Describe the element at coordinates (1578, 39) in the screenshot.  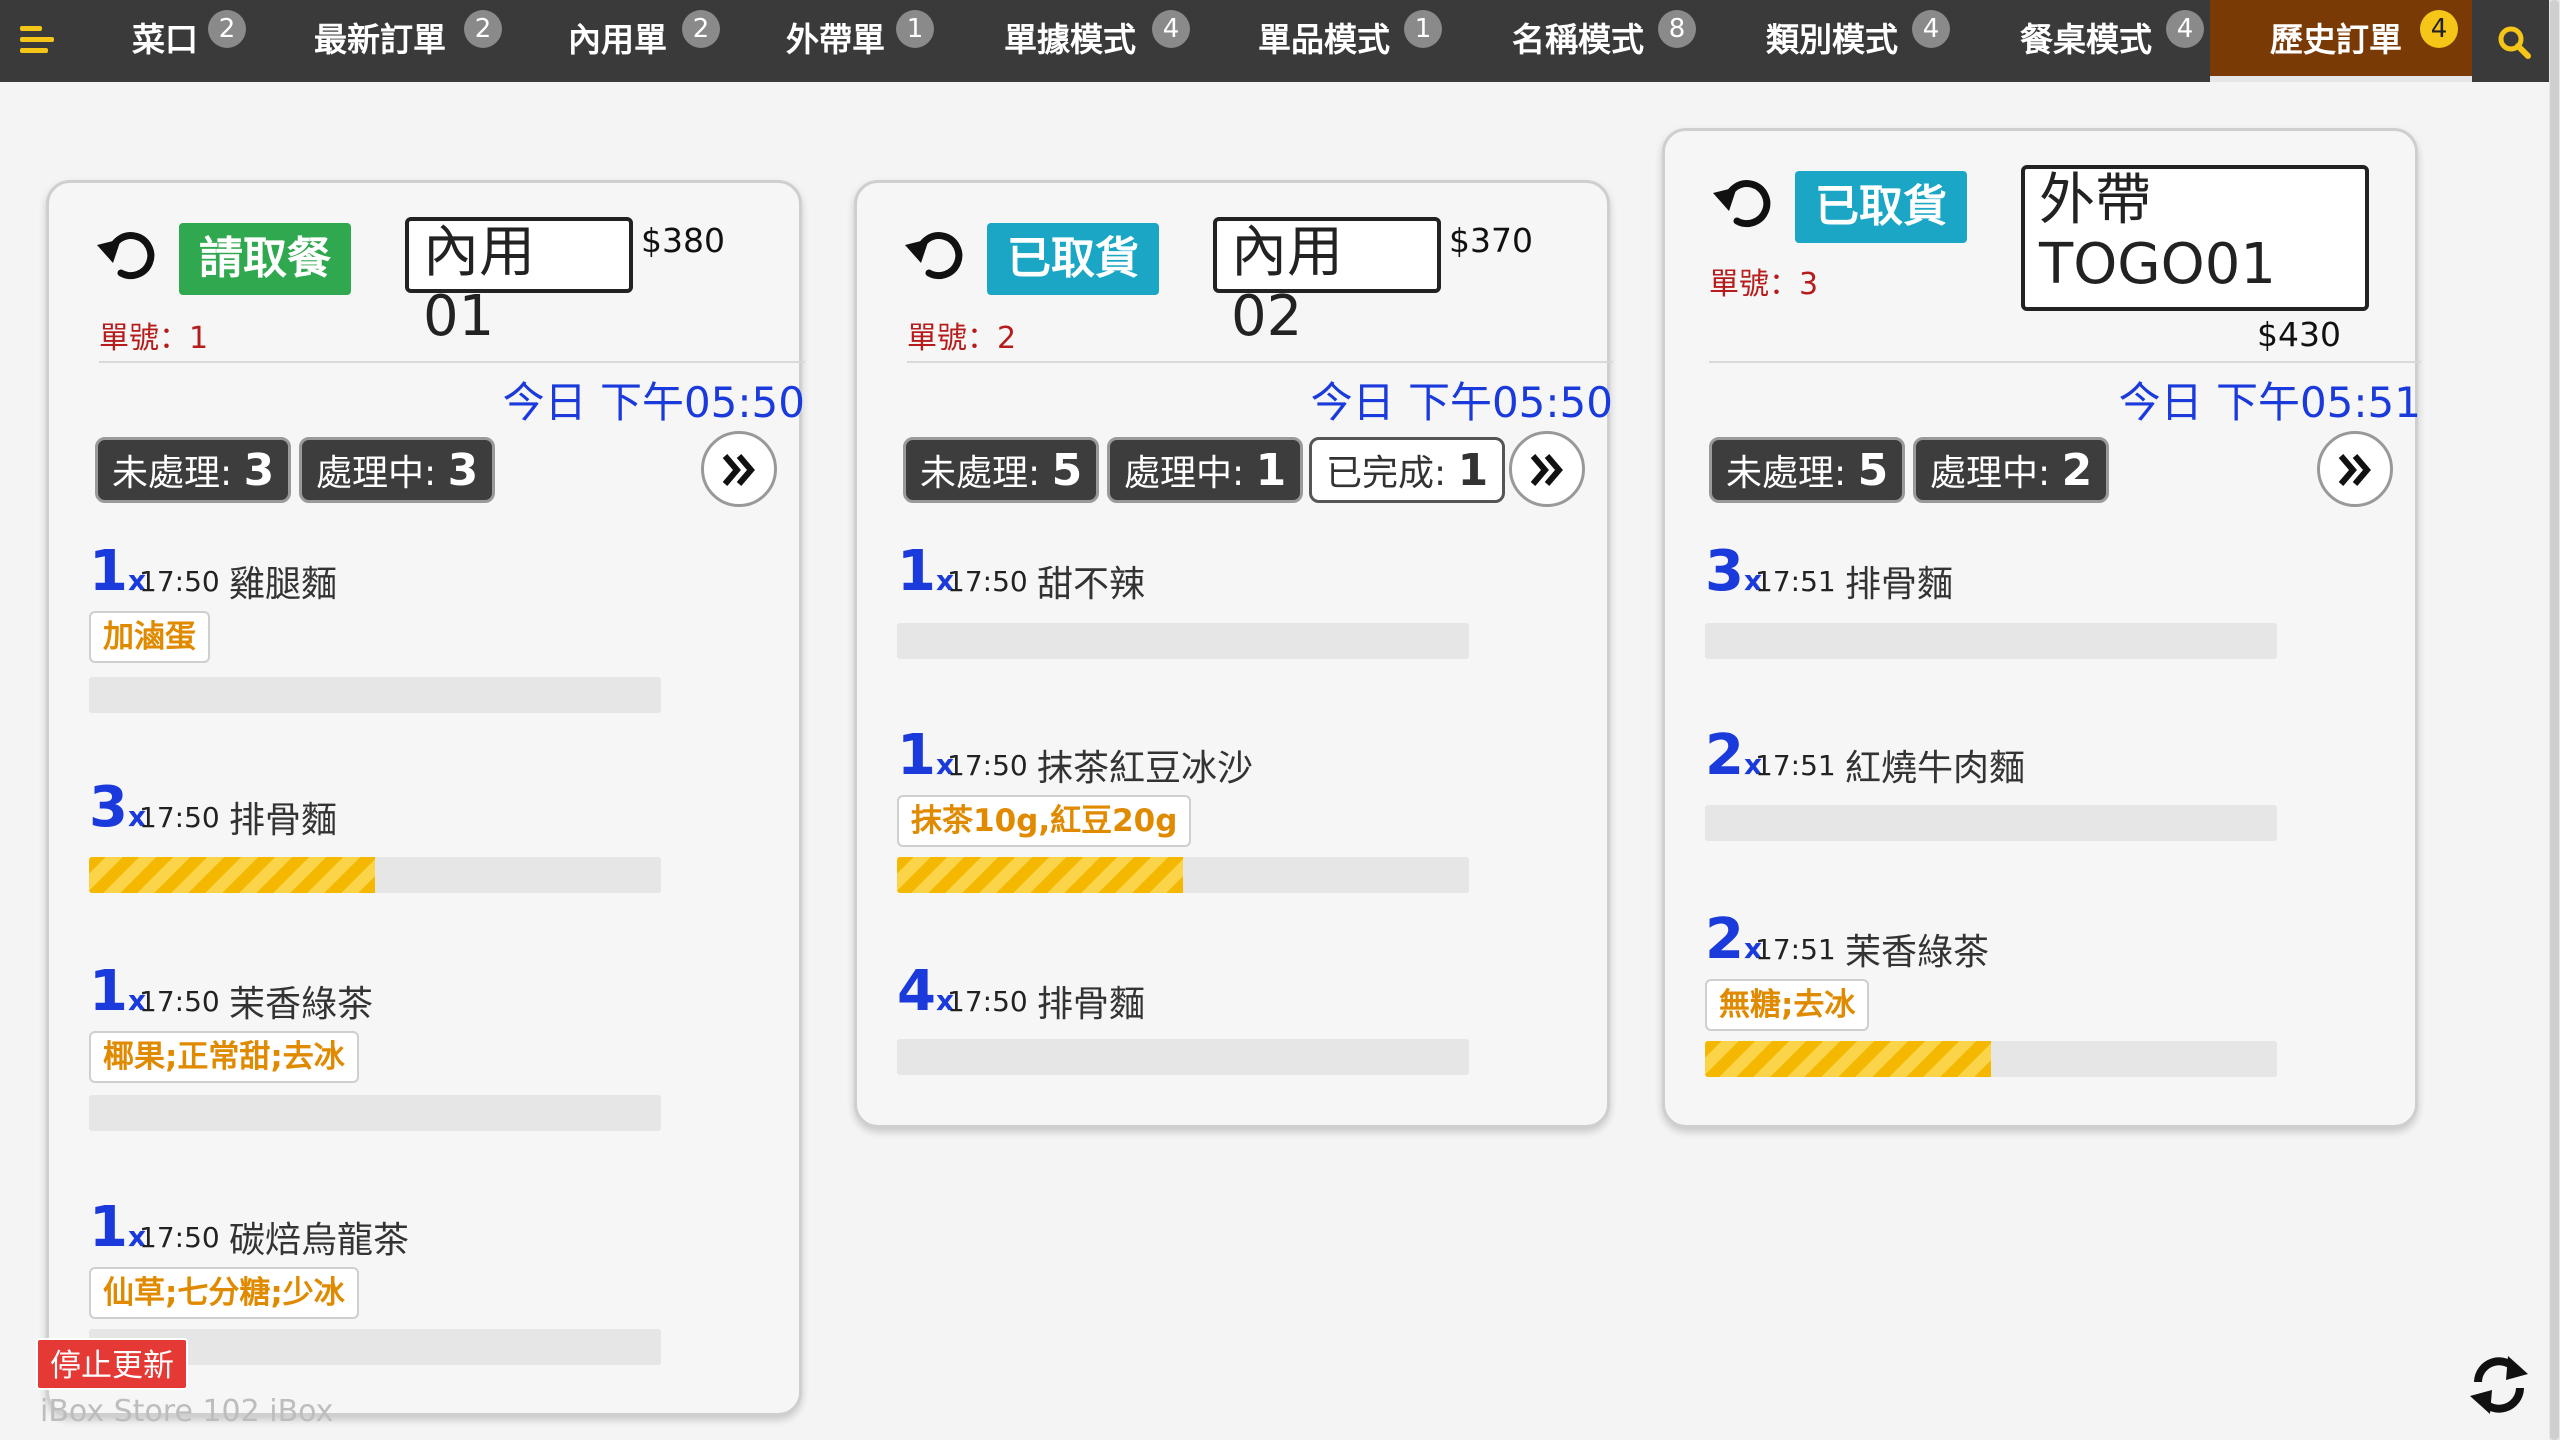
I see `tab-label: 名稱模式` at that location.